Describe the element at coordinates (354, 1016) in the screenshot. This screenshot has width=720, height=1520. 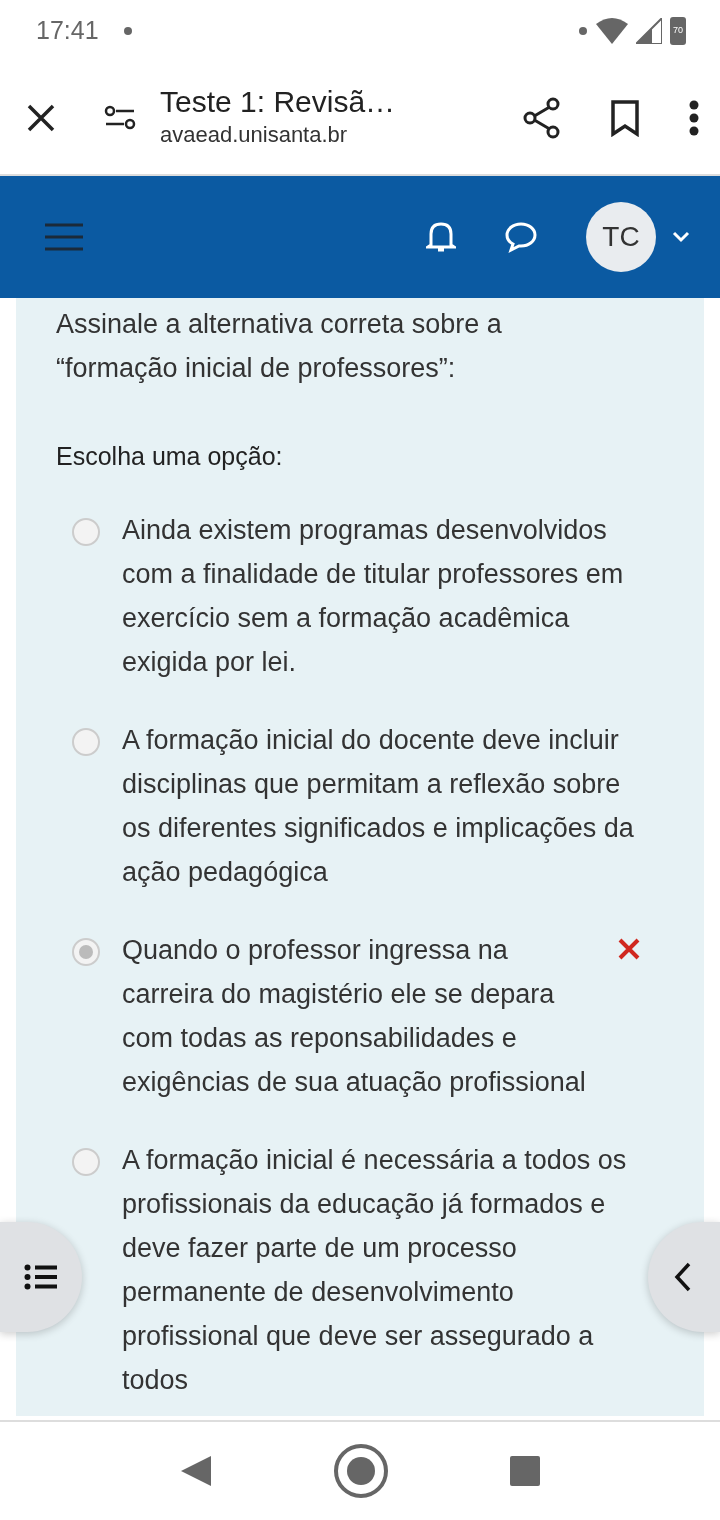
I see `option-text: Quando o professor ingressa na carreira do magistério ele se depara com todas as reponsabilidades e exigências de sua atuação profissional` at that location.